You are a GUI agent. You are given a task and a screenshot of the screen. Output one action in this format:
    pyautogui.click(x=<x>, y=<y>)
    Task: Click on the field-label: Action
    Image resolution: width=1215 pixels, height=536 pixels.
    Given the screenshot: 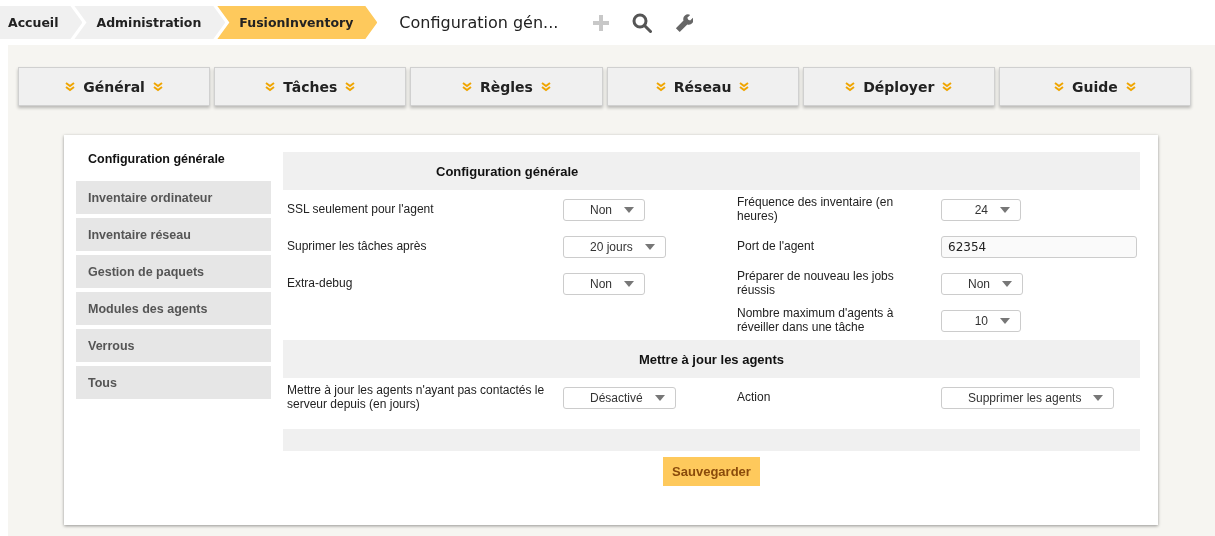 What is the action you would take?
    pyautogui.click(x=754, y=397)
    